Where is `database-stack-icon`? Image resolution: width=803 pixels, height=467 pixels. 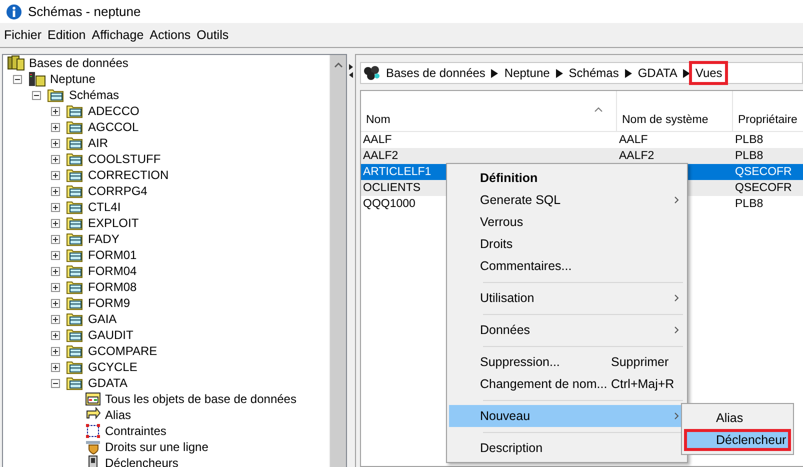
database-stack-icon is located at coordinates (16, 63).